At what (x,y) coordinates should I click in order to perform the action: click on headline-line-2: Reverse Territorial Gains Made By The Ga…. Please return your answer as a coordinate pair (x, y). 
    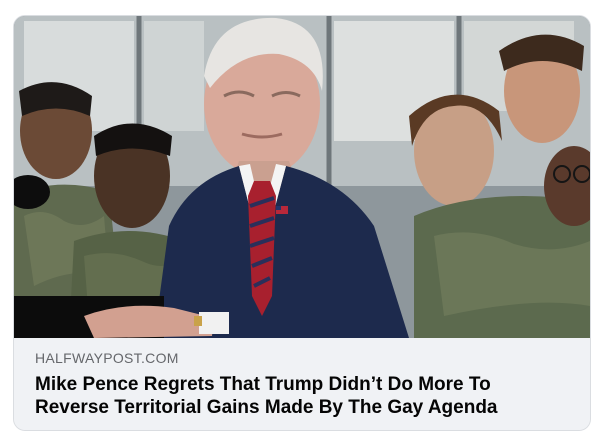
    Looking at the image, I should click on (266, 407).